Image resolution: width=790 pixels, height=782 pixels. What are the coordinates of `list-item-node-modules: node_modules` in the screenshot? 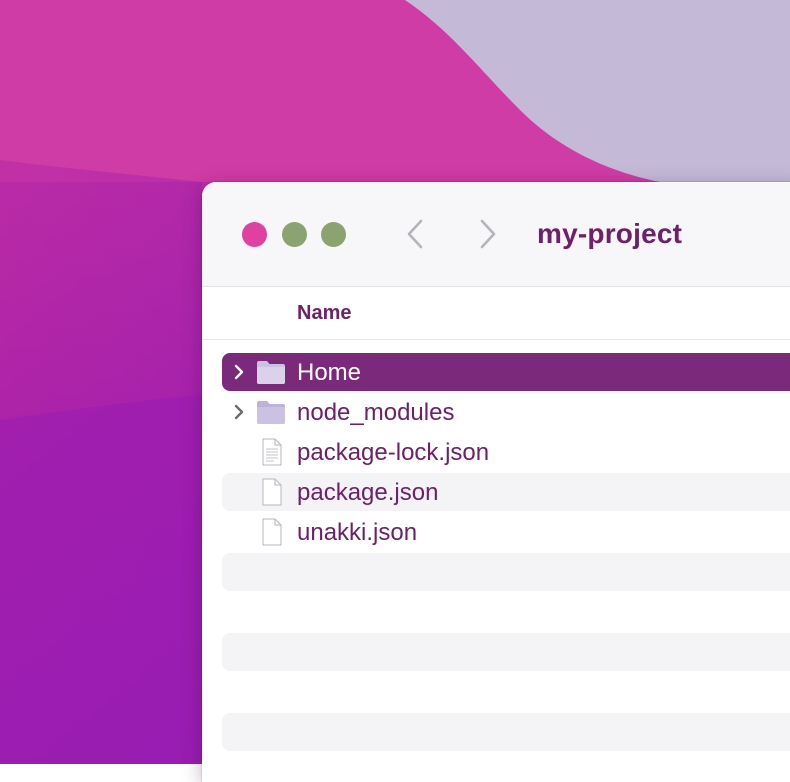 It's located at (506, 412).